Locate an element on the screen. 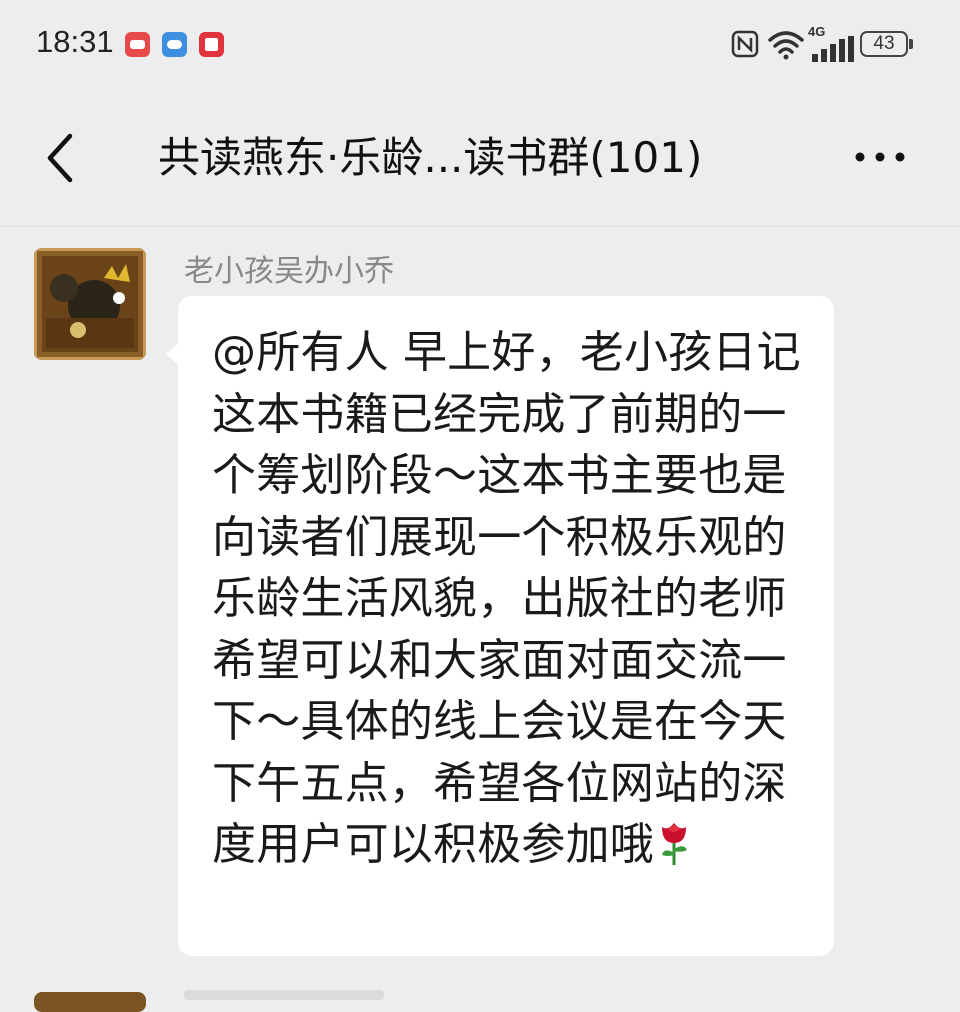 This screenshot has height=1012, width=960. chevron-left-icon is located at coordinates (64, 158).